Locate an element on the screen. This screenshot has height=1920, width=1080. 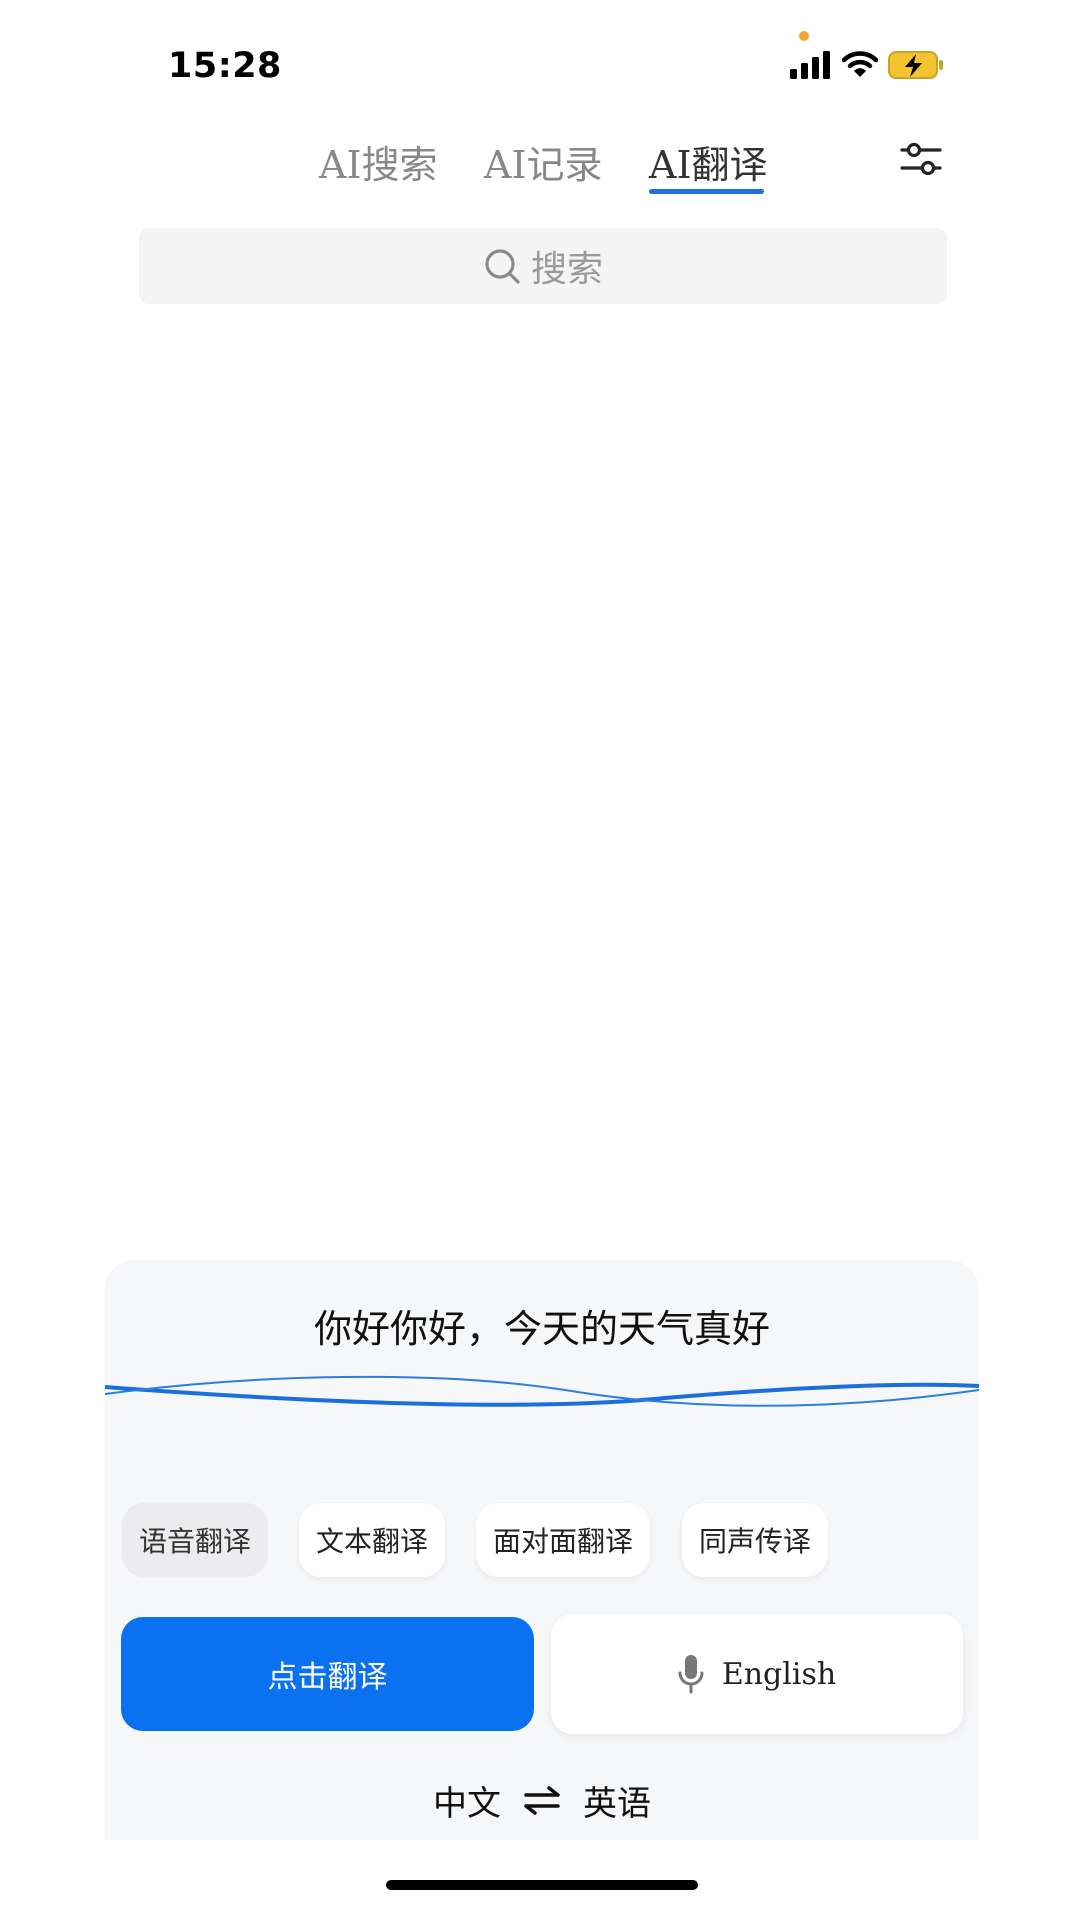
language-pair: 中文 英语 is located at coordinates (542, 1800).